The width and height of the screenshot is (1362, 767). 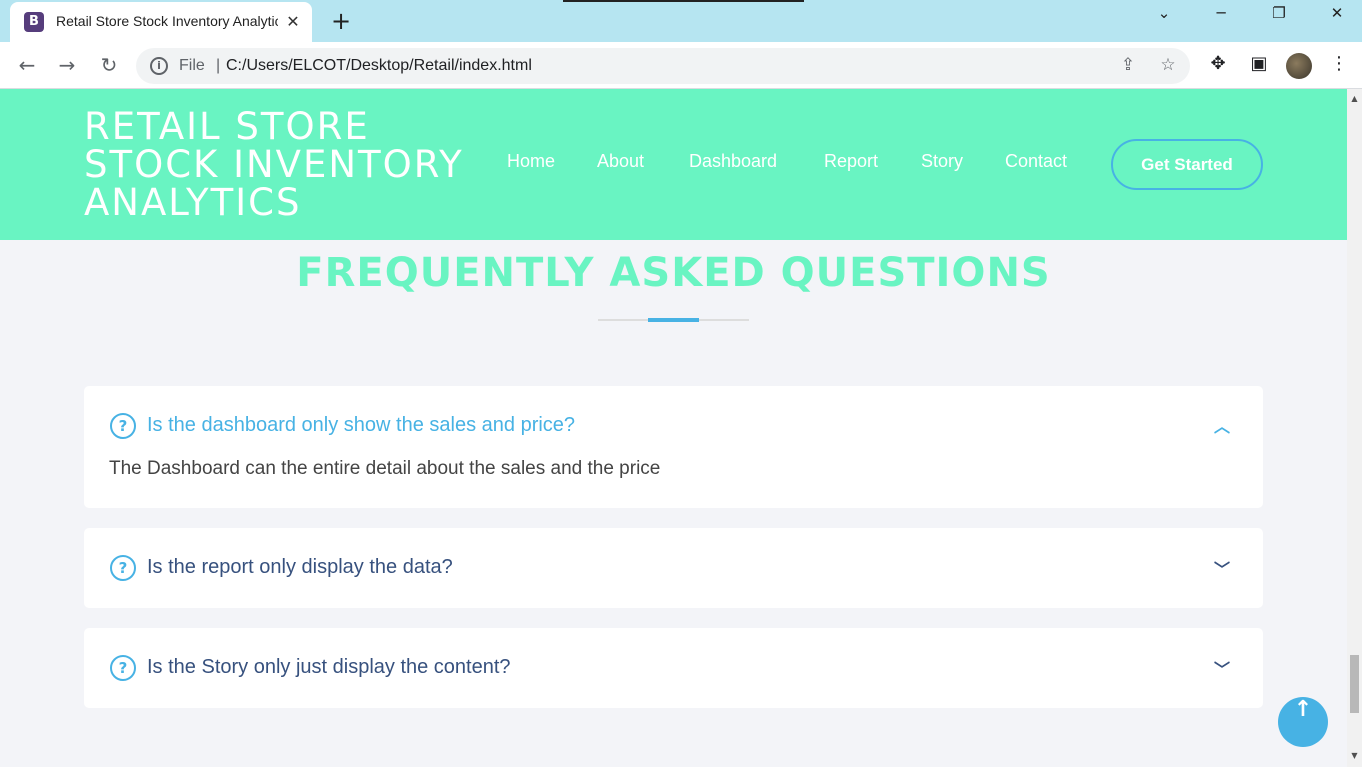 What do you see at coordinates (673, 273) in the screenshot?
I see `faq-title: FREQUENTLY ASKED QUESTIONS` at bounding box center [673, 273].